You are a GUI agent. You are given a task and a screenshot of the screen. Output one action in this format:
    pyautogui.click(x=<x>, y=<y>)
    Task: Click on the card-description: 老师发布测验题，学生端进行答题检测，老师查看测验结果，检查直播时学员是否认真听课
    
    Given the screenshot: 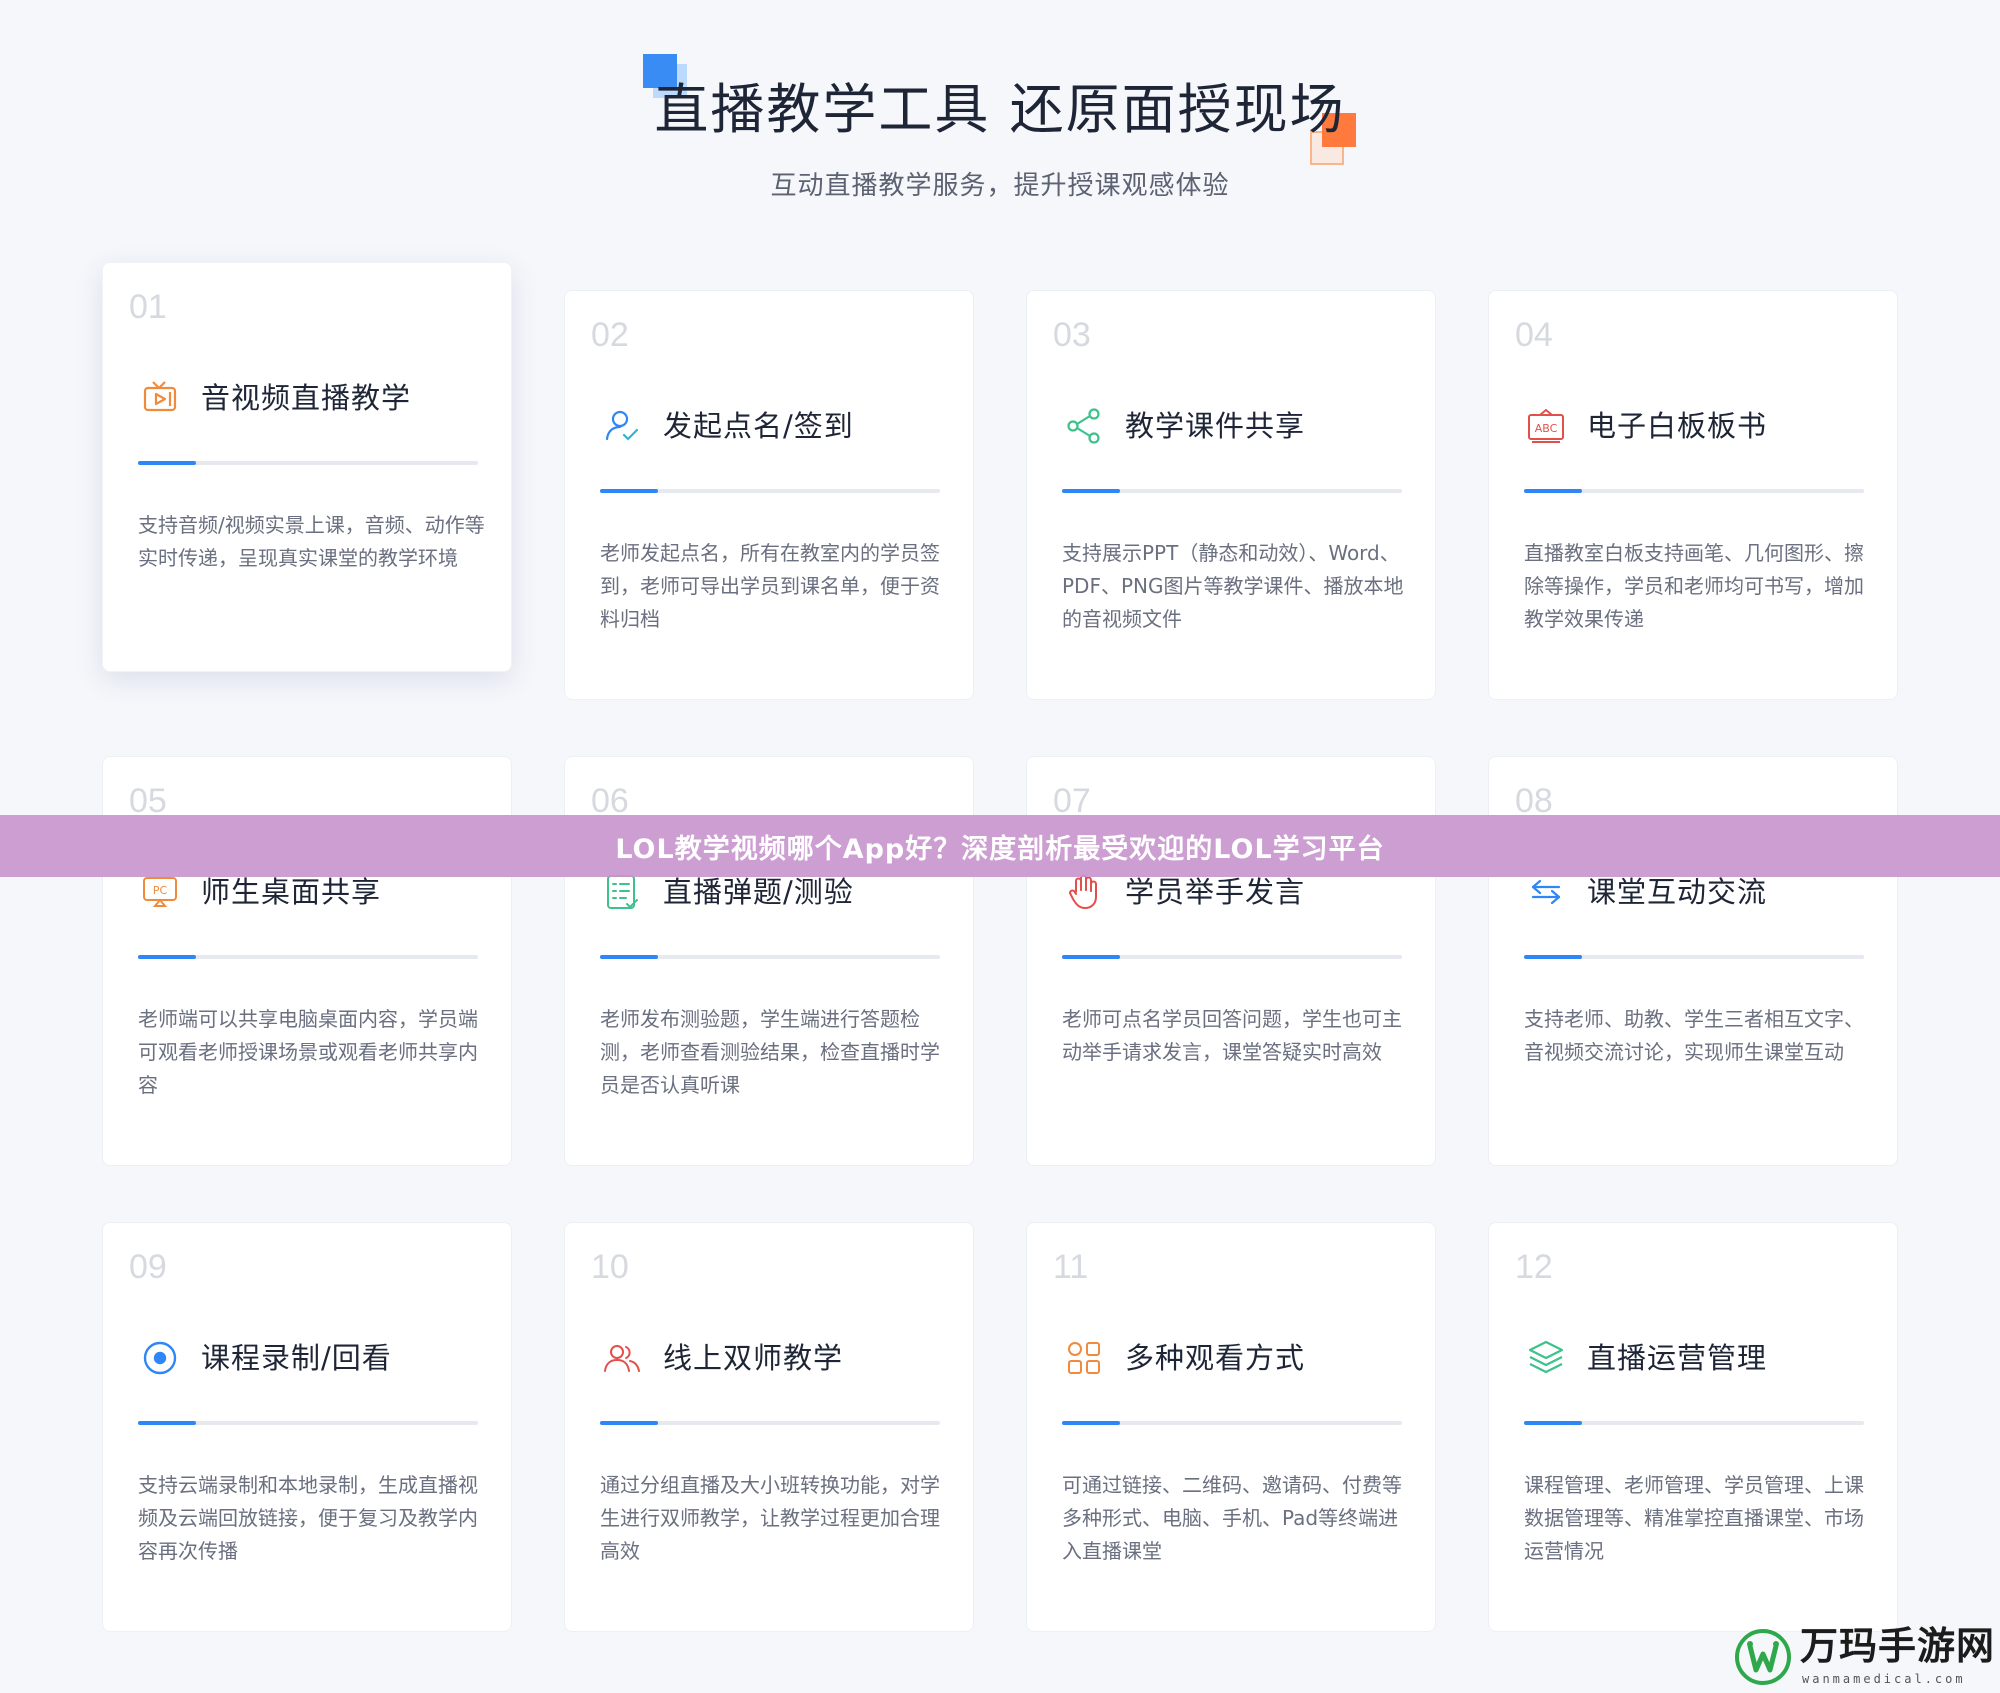 What is the action you would take?
    pyautogui.click(x=770, y=1052)
    